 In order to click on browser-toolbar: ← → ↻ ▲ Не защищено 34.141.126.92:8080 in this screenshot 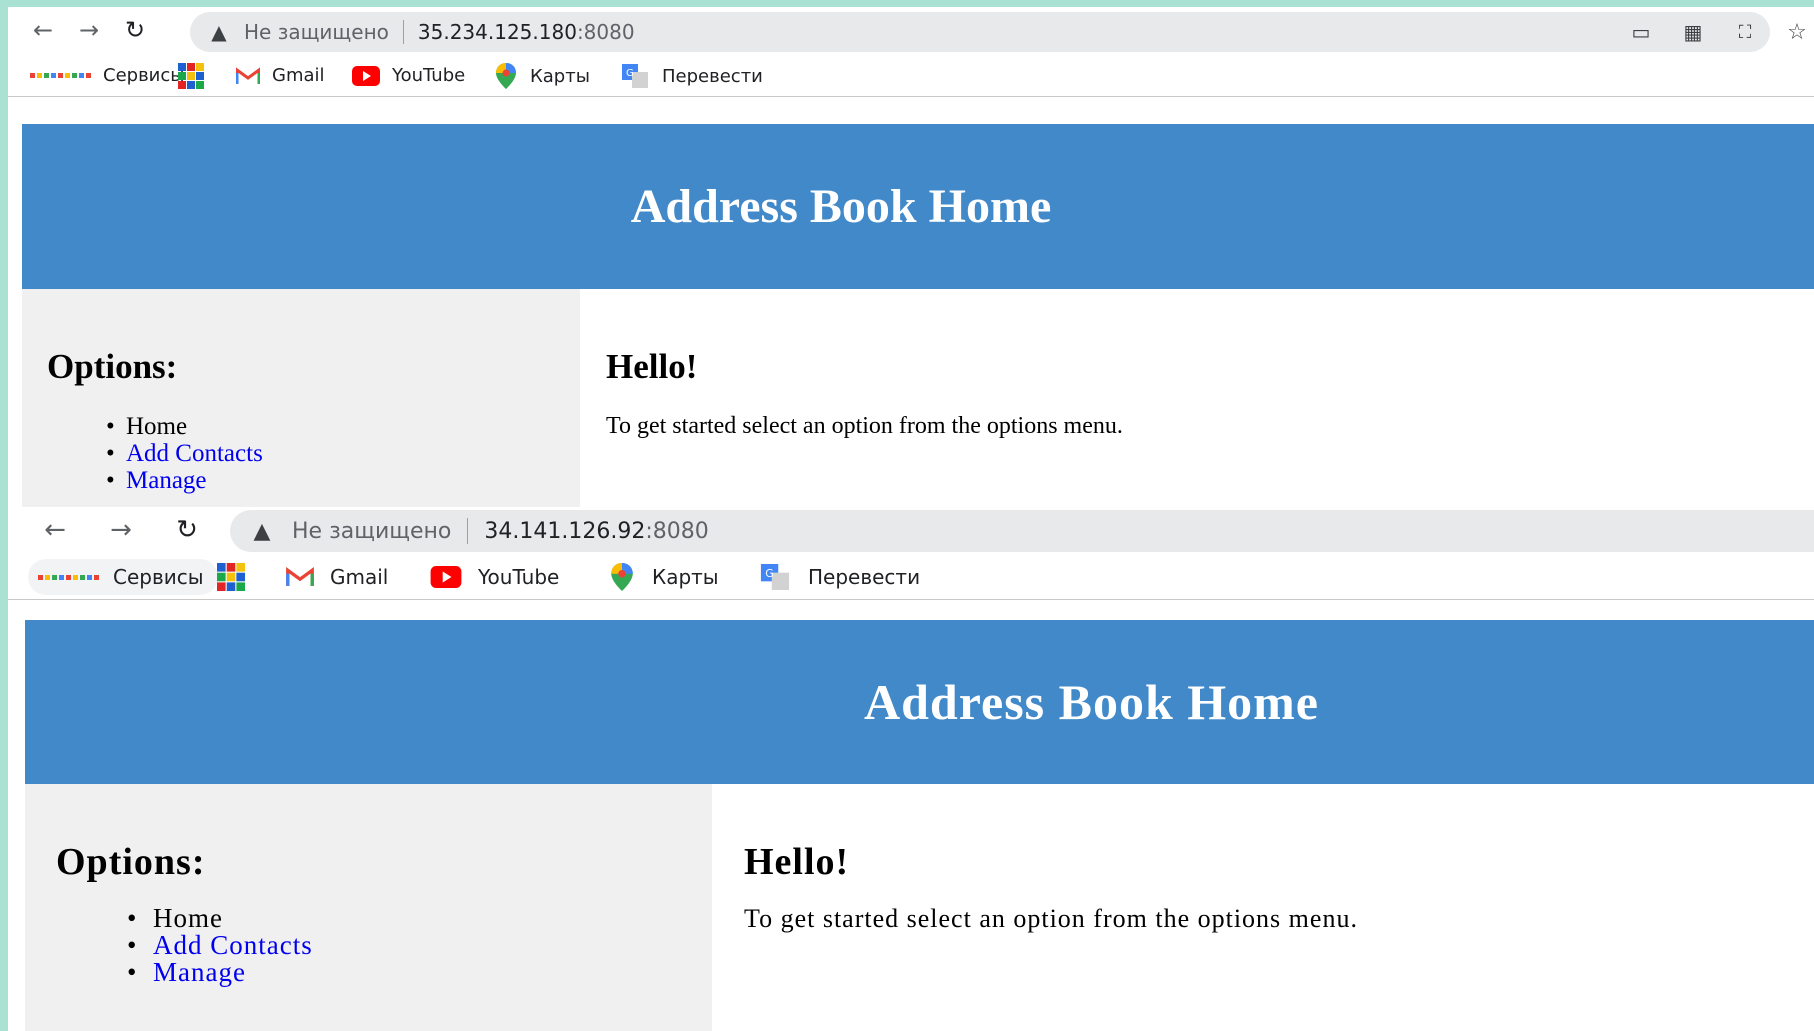, I will do `click(911, 530)`.